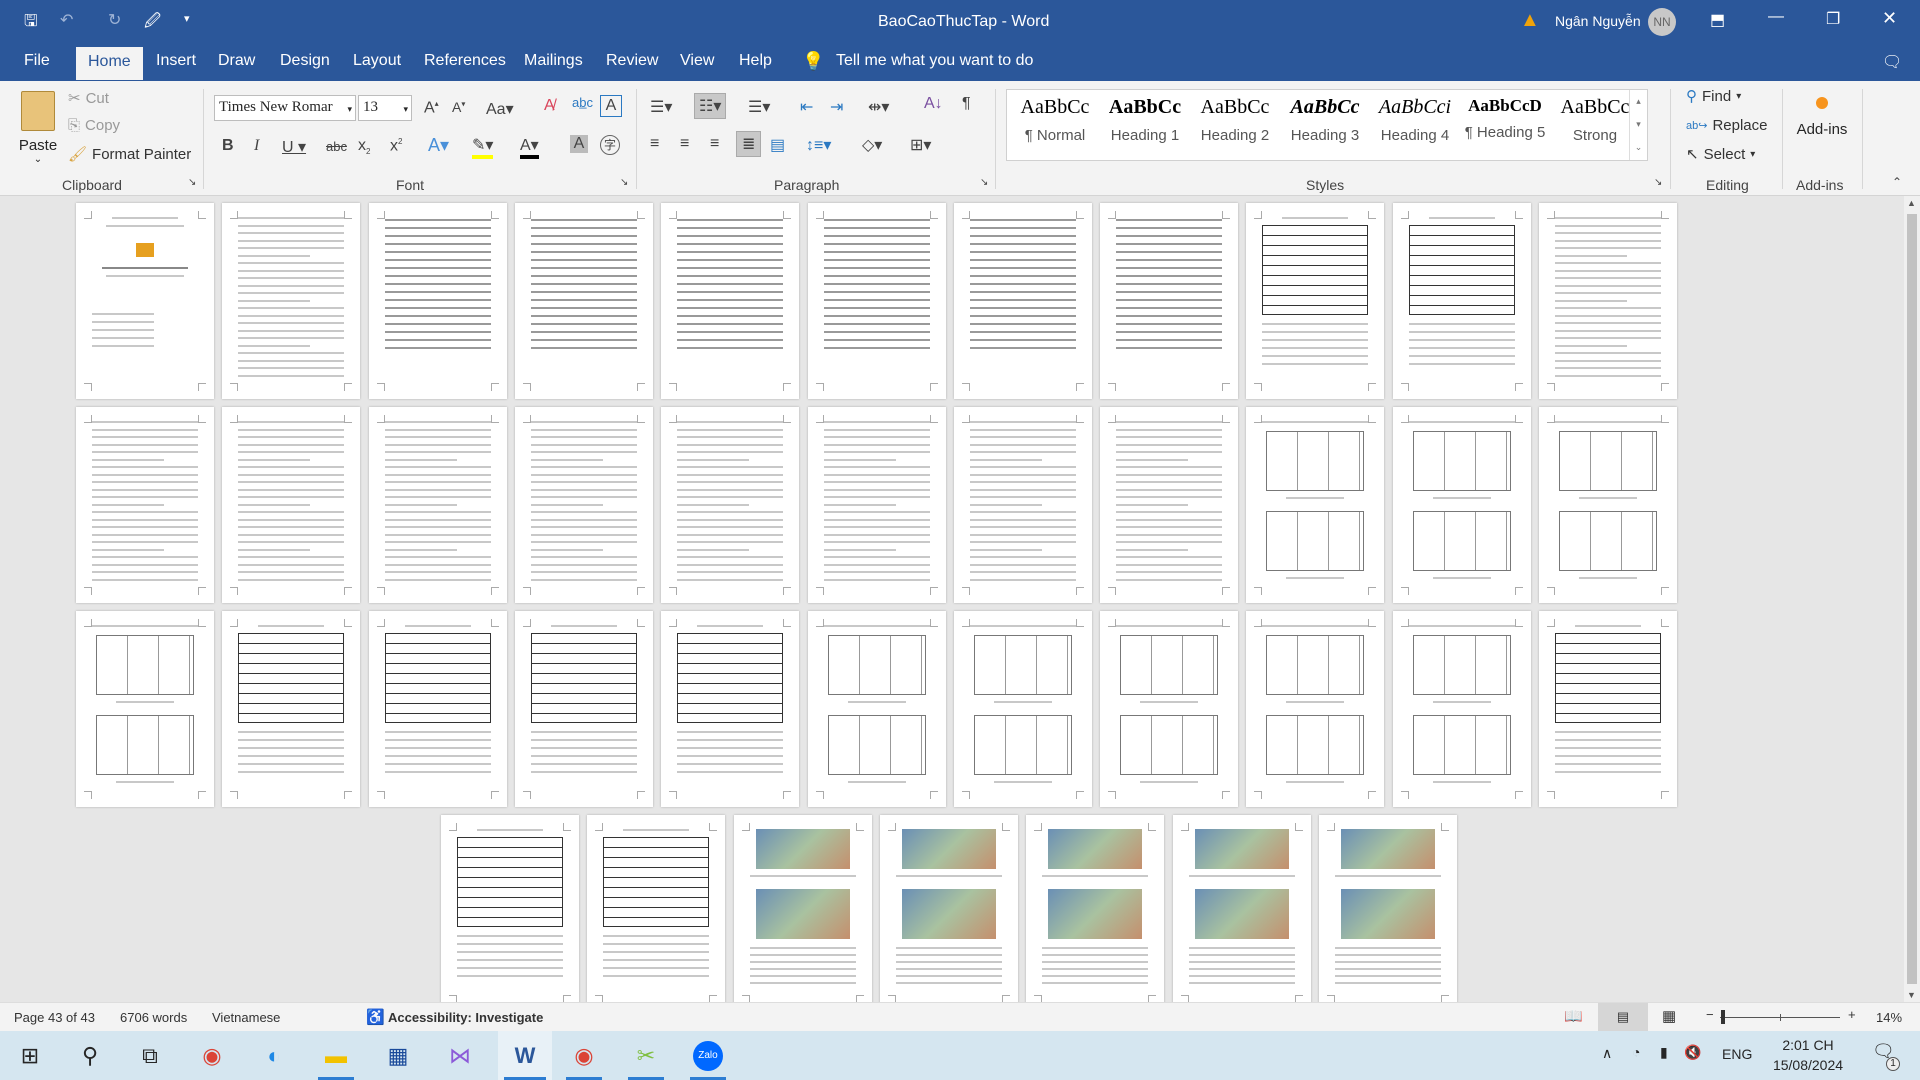 The image size is (1920, 1080). What do you see at coordinates (212, 1055) in the screenshot?
I see `chrome-icon: ◉` at bounding box center [212, 1055].